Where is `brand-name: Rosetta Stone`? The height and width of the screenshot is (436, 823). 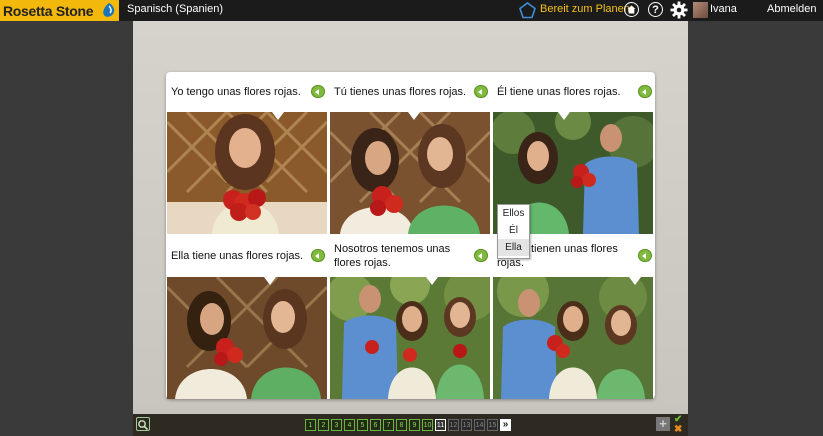 brand-name: Rosetta Stone is located at coordinates (48, 10).